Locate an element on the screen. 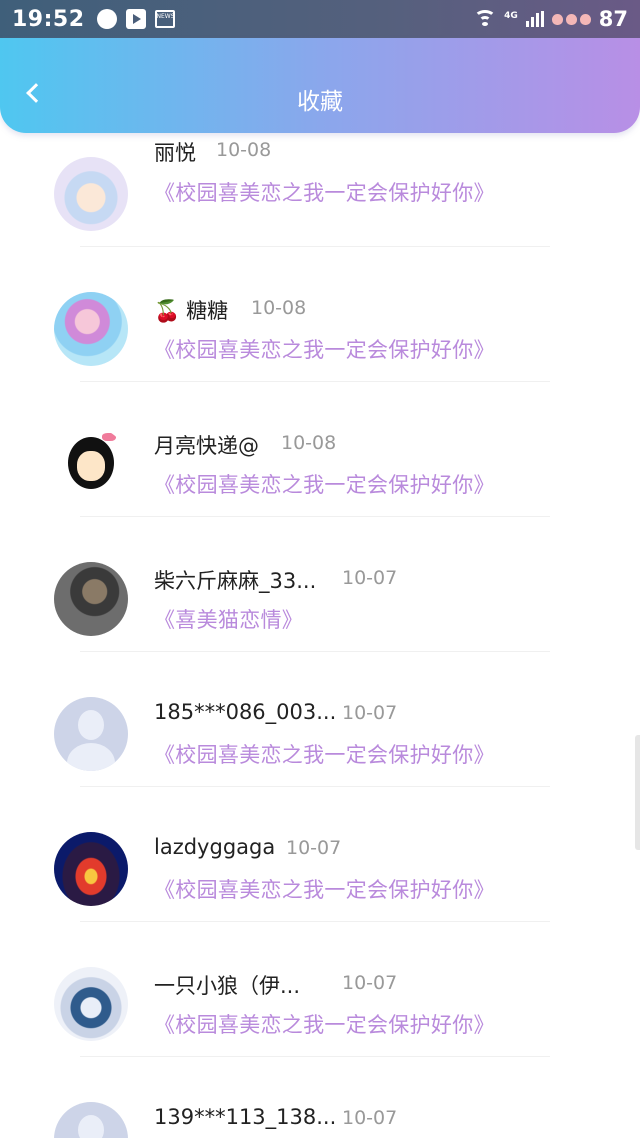  notification-icons: NEWS is located at coordinates (135, 19).